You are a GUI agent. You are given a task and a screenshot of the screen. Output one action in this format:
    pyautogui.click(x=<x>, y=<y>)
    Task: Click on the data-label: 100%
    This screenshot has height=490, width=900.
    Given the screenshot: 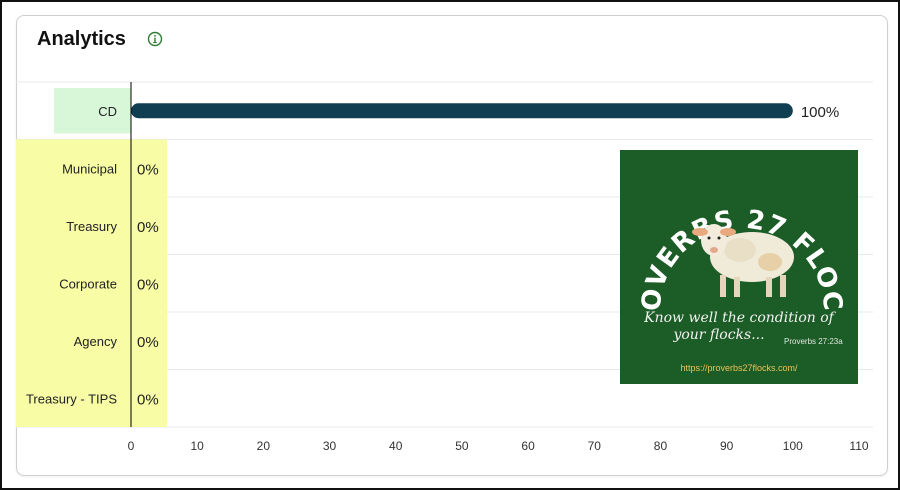 What is the action you would take?
    pyautogui.click(x=820, y=112)
    